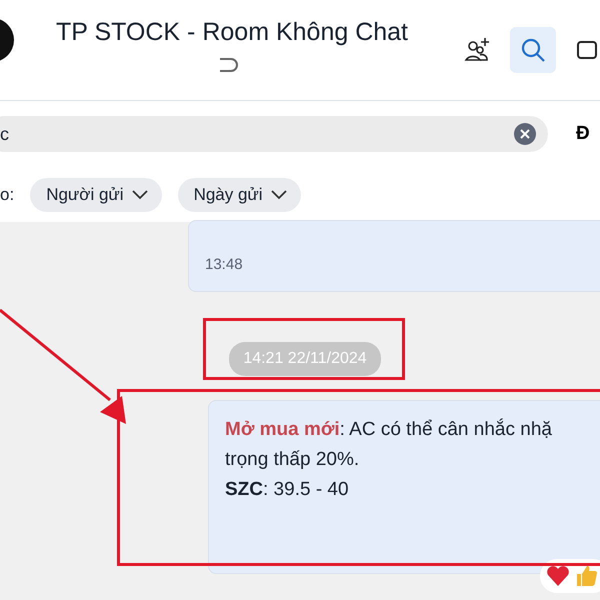  I want to click on message-text: SZC: 39.5 - 40, so click(287, 490).